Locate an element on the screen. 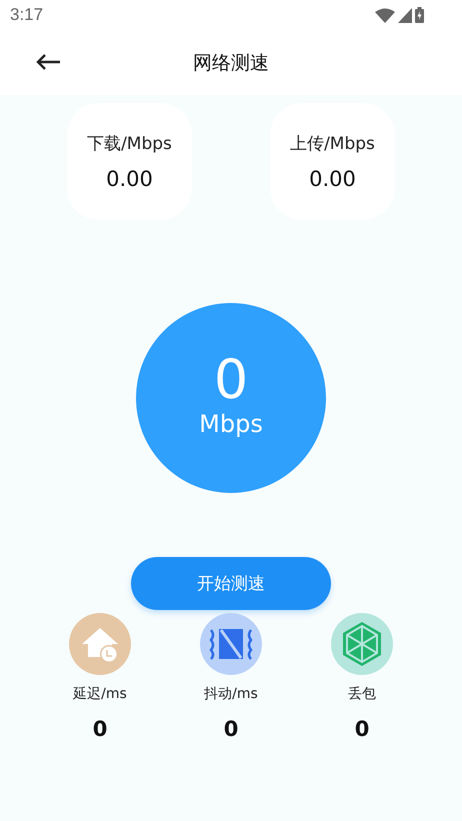 This screenshot has height=821, width=462. package-cube-icon is located at coordinates (362, 644).